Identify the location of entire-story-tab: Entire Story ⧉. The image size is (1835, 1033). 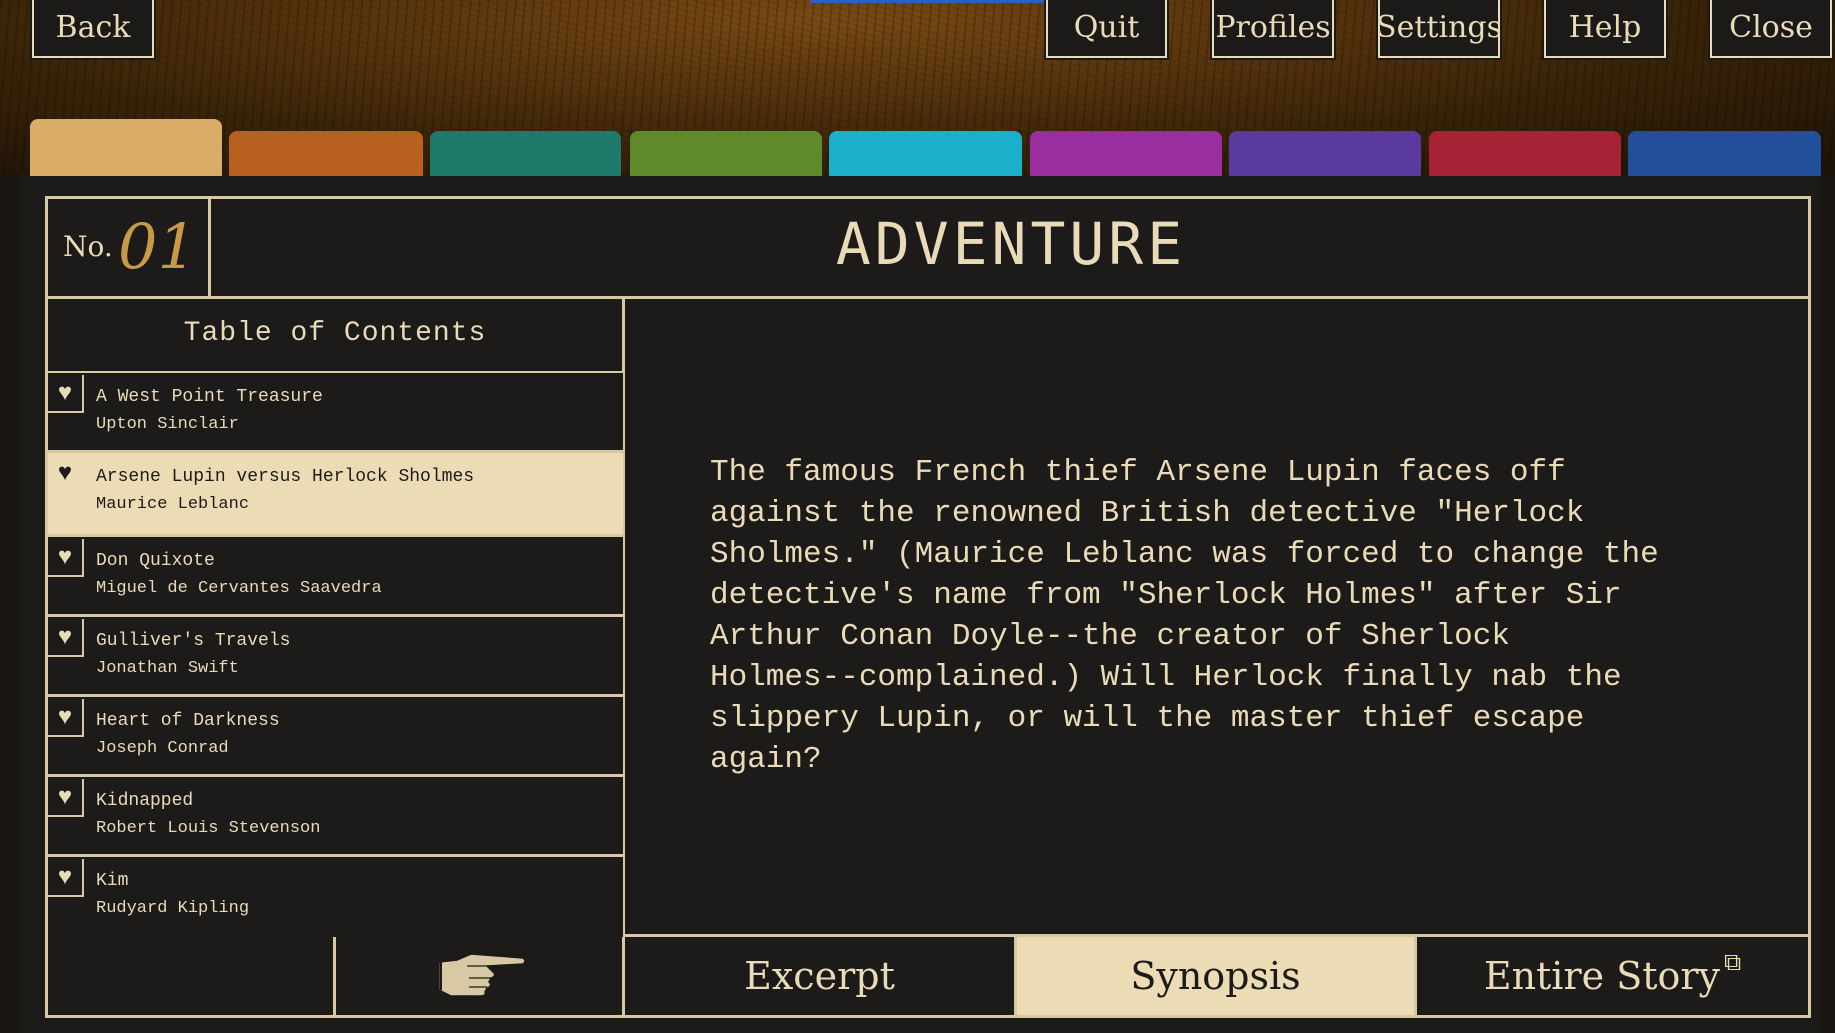
(1612, 976).